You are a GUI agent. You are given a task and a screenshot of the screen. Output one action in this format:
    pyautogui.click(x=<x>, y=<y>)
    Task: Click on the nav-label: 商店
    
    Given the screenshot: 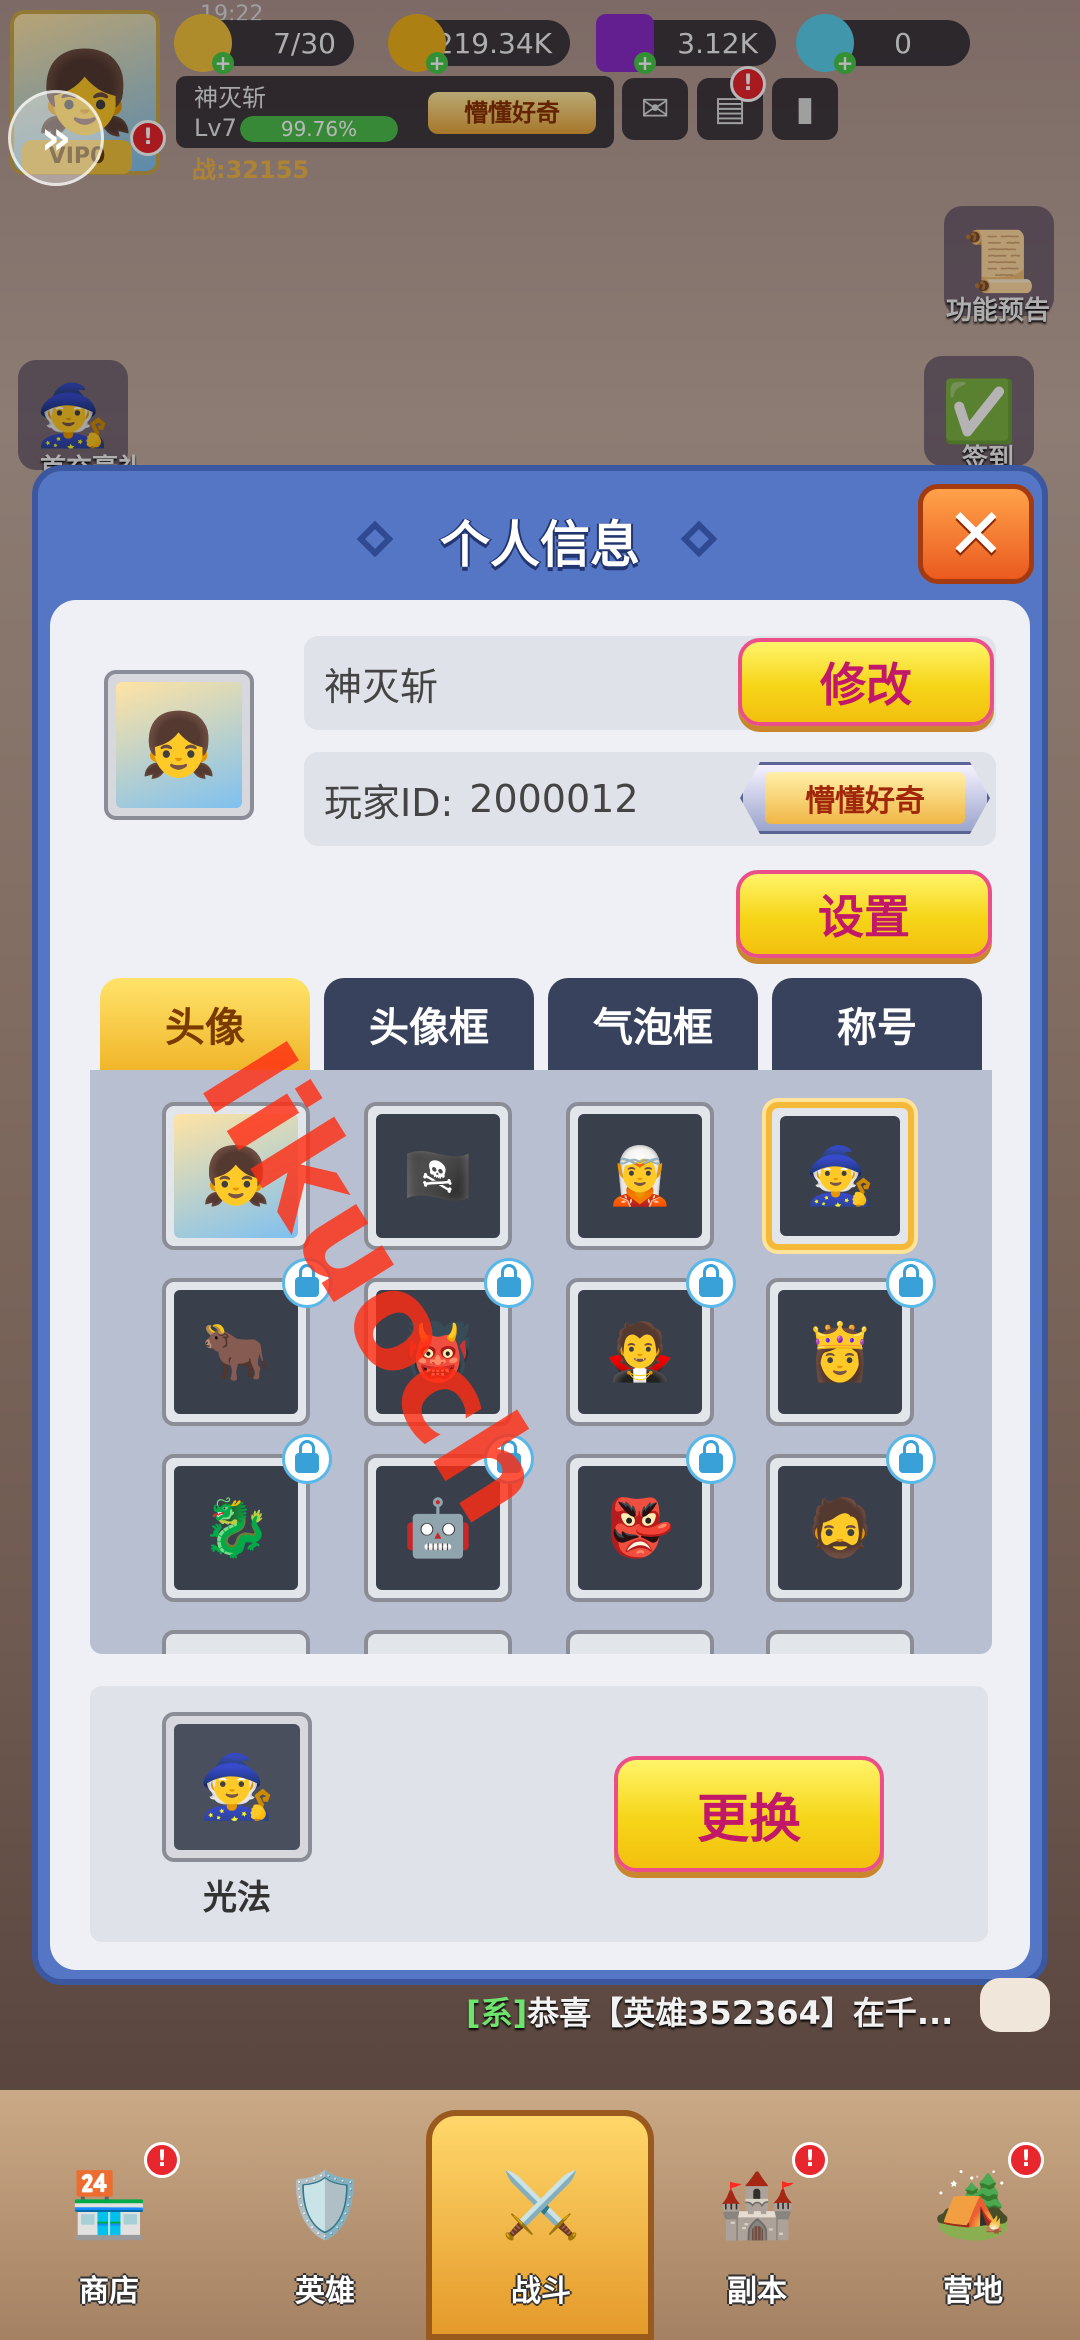 What is the action you would take?
    pyautogui.click(x=109, y=2291)
    